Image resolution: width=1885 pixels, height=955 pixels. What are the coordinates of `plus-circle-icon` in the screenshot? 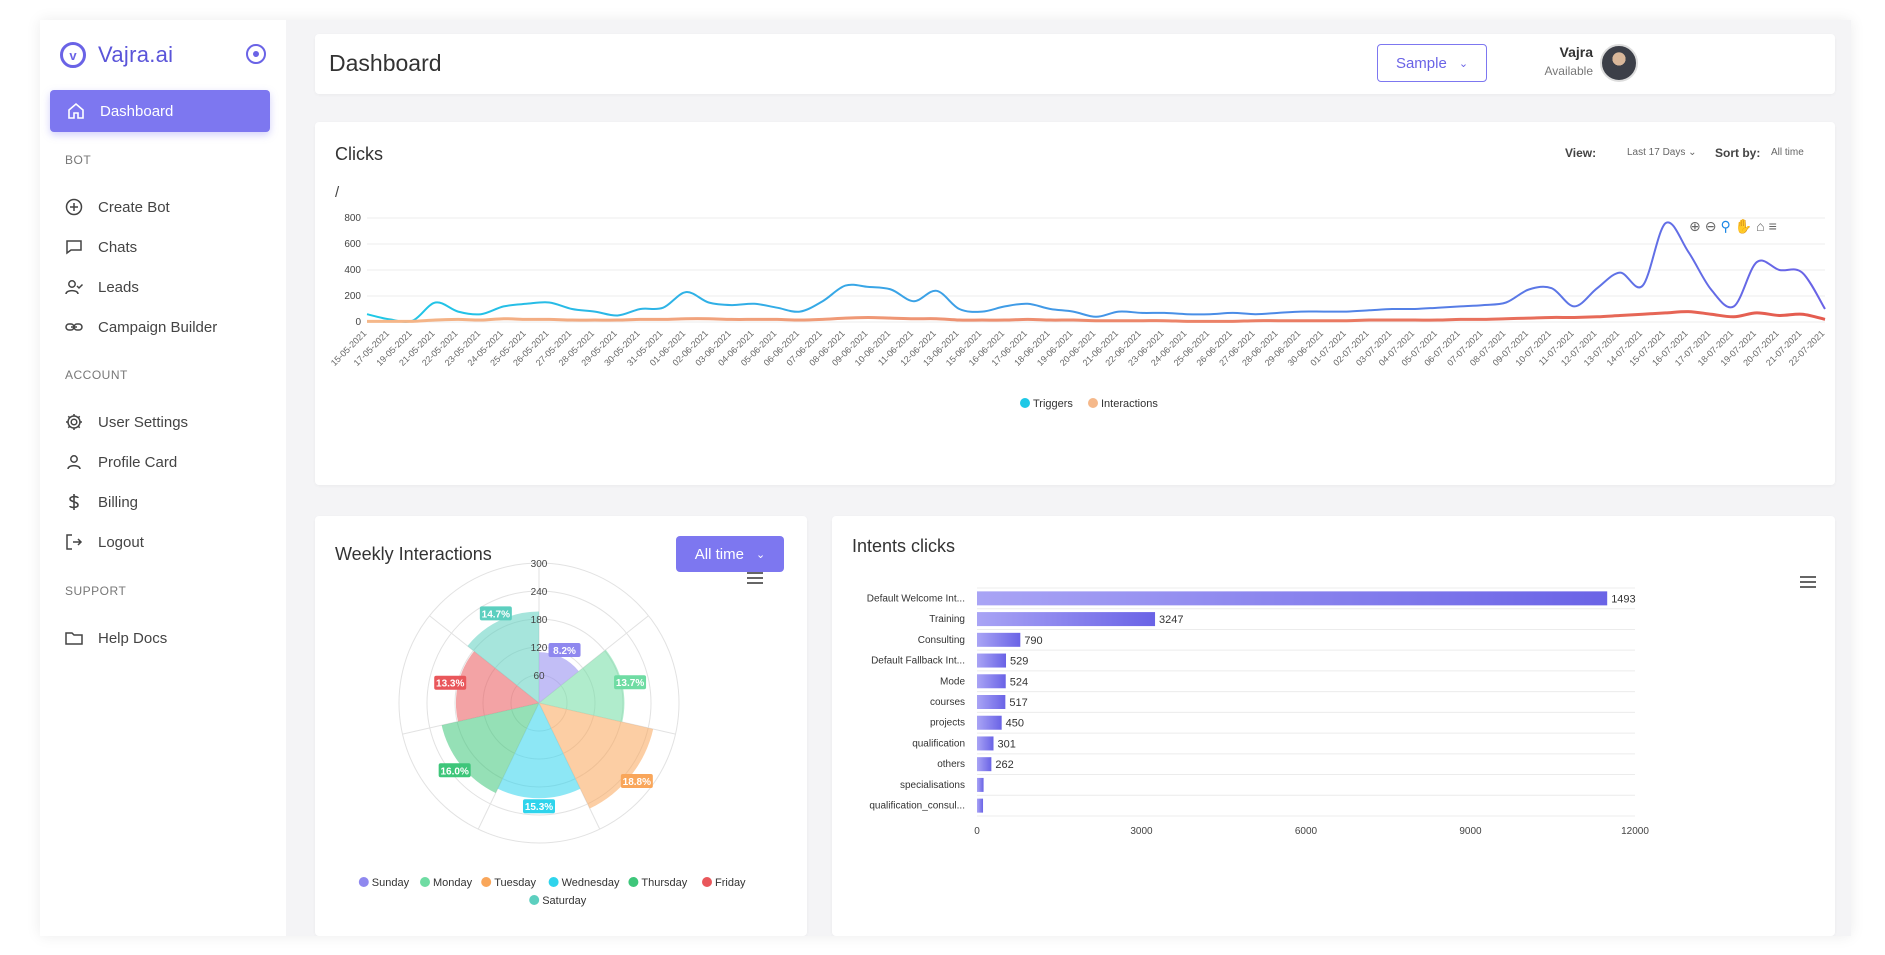 It's located at (74, 207).